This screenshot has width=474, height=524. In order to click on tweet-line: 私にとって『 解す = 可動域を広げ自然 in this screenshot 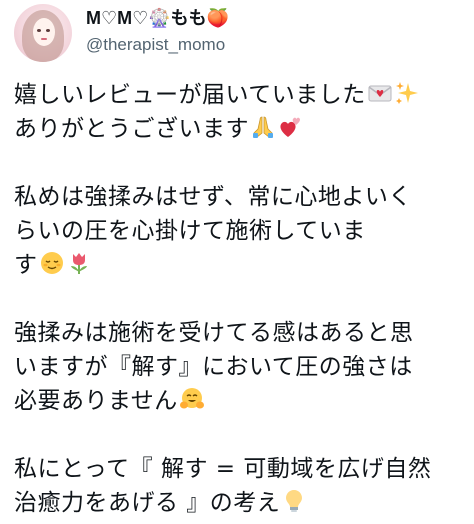, I will do `click(223, 469)`.